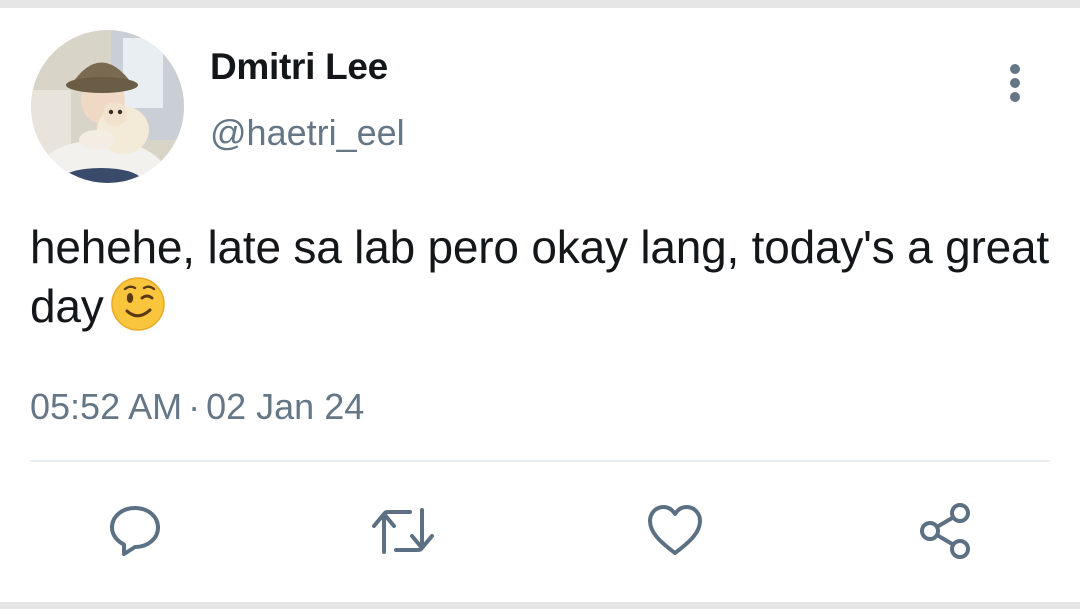  Describe the element at coordinates (106, 406) in the screenshot. I see `tweet-time: 05:52 AM` at that location.